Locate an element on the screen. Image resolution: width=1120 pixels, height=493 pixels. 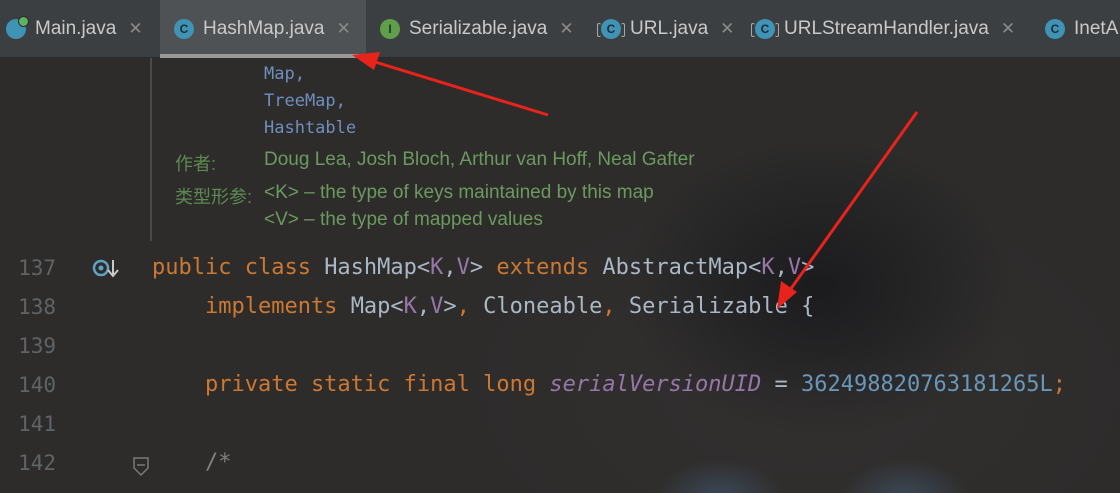
line-number: 141 is located at coordinates (37, 424).